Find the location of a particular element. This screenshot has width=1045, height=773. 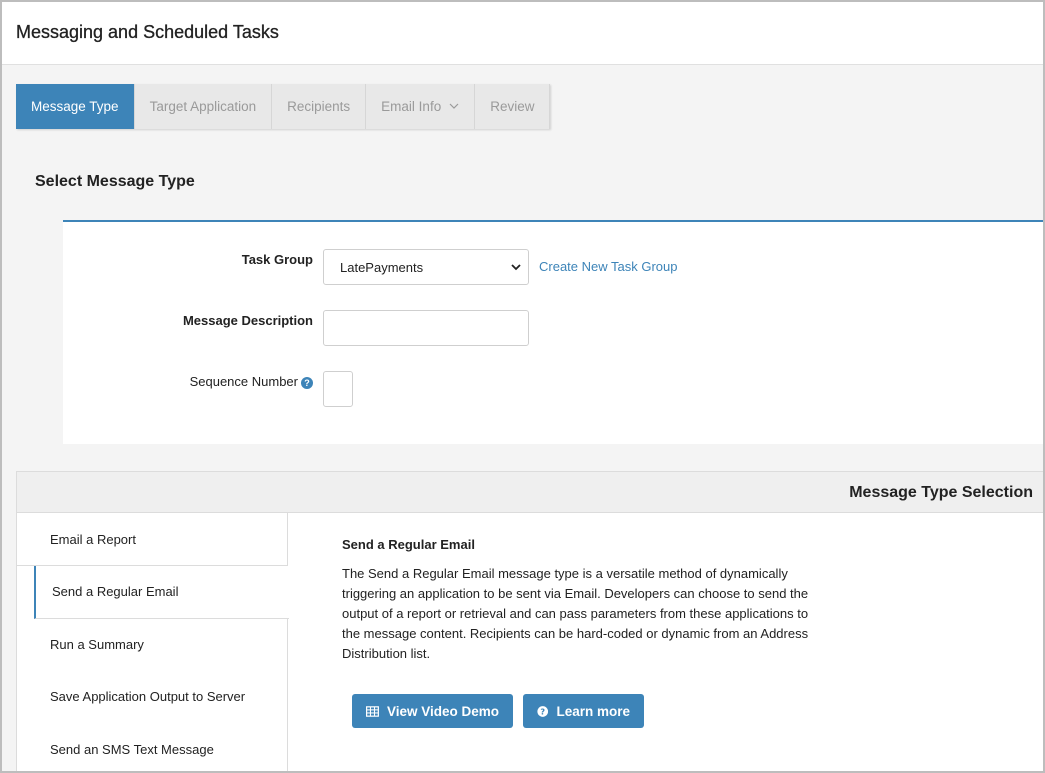

tab-label: Review is located at coordinates (512, 106).